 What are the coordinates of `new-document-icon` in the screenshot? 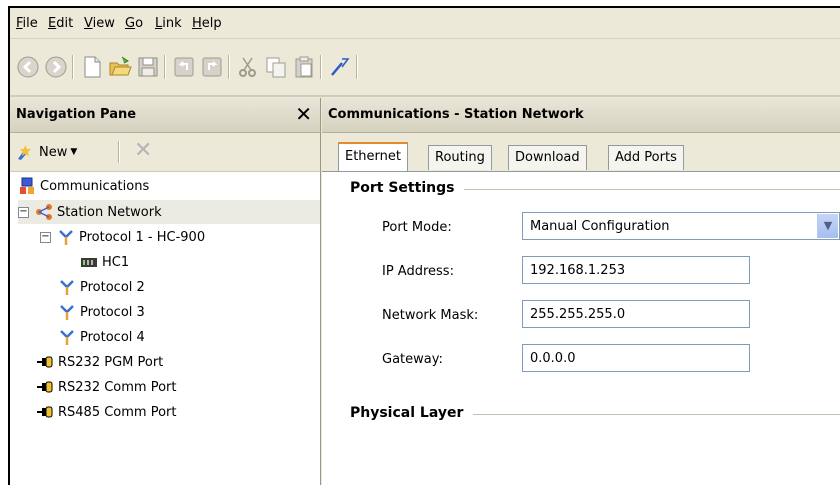 It's located at (92, 67).